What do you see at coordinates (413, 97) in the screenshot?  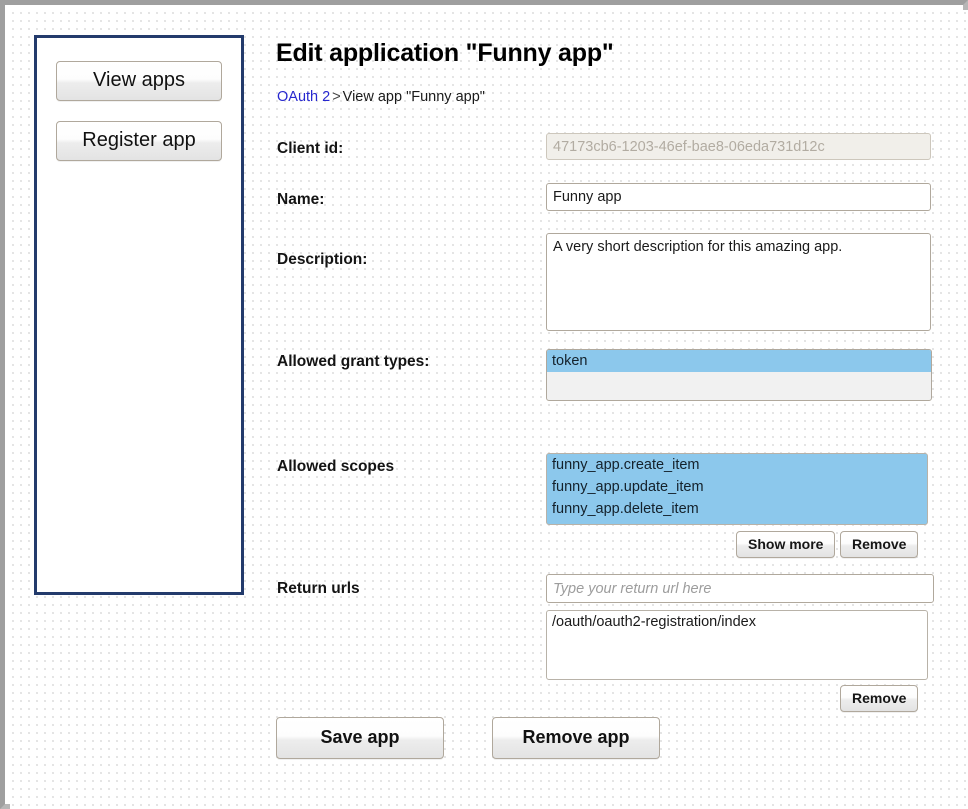 I see `breadcrumb-current: View app "Funny app"` at bounding box center [413, 97].